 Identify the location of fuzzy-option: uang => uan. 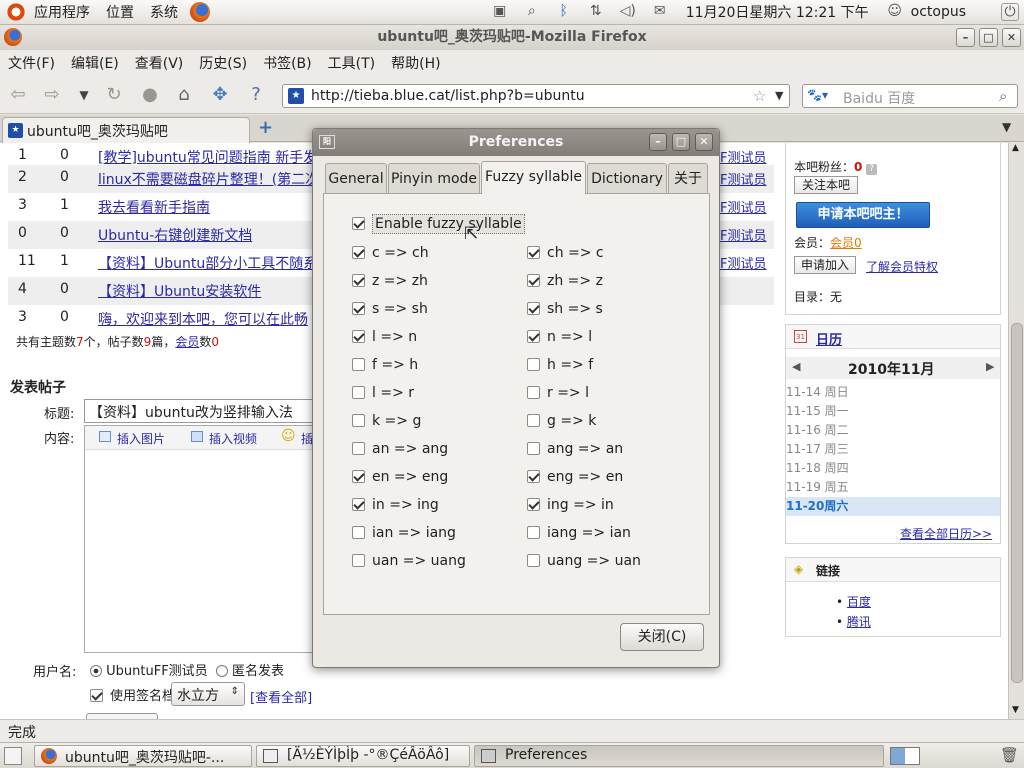
(584, 561).